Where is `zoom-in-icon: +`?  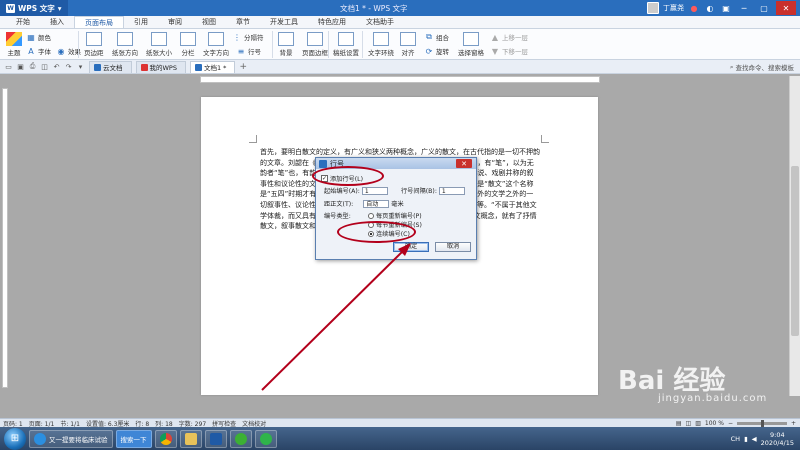 zoom-in-icon: + is located at coordinates (793, 423).